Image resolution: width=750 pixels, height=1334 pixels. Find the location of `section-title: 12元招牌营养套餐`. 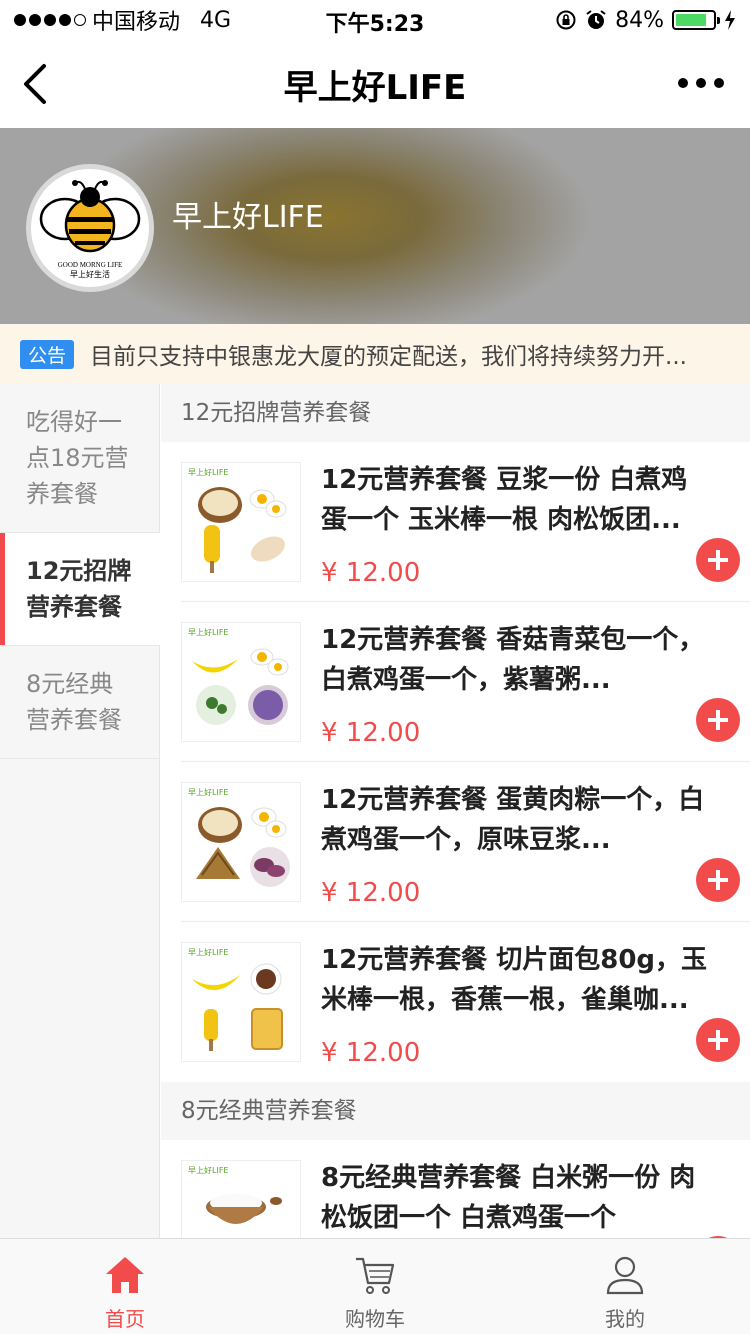

section-title: 12元招牌营养套餐 is located at coordinates (455, 413).